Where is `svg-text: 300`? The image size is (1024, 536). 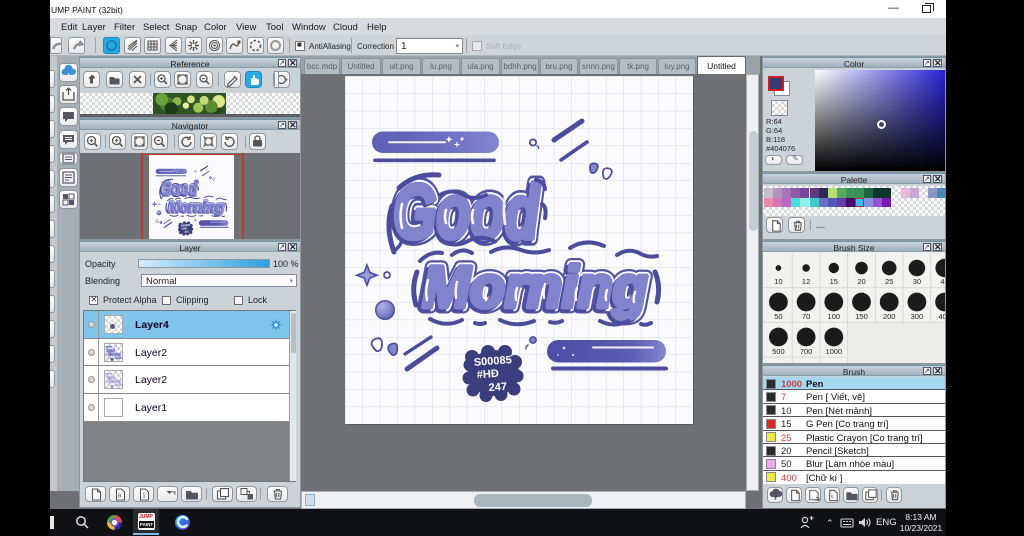 svg-text: 300 is located at coordinates (917, 316).